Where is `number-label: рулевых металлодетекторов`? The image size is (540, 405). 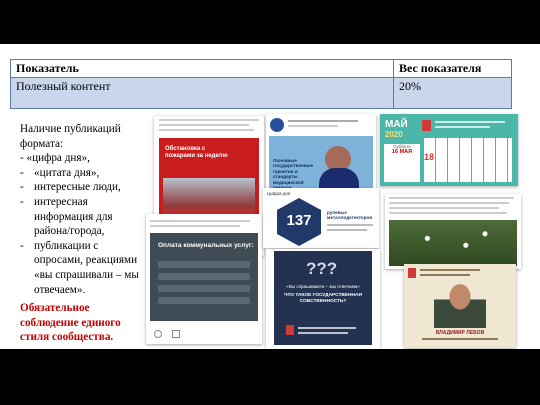
number-label: рулевых металлодетекторов is located at coordinates (350, 215).